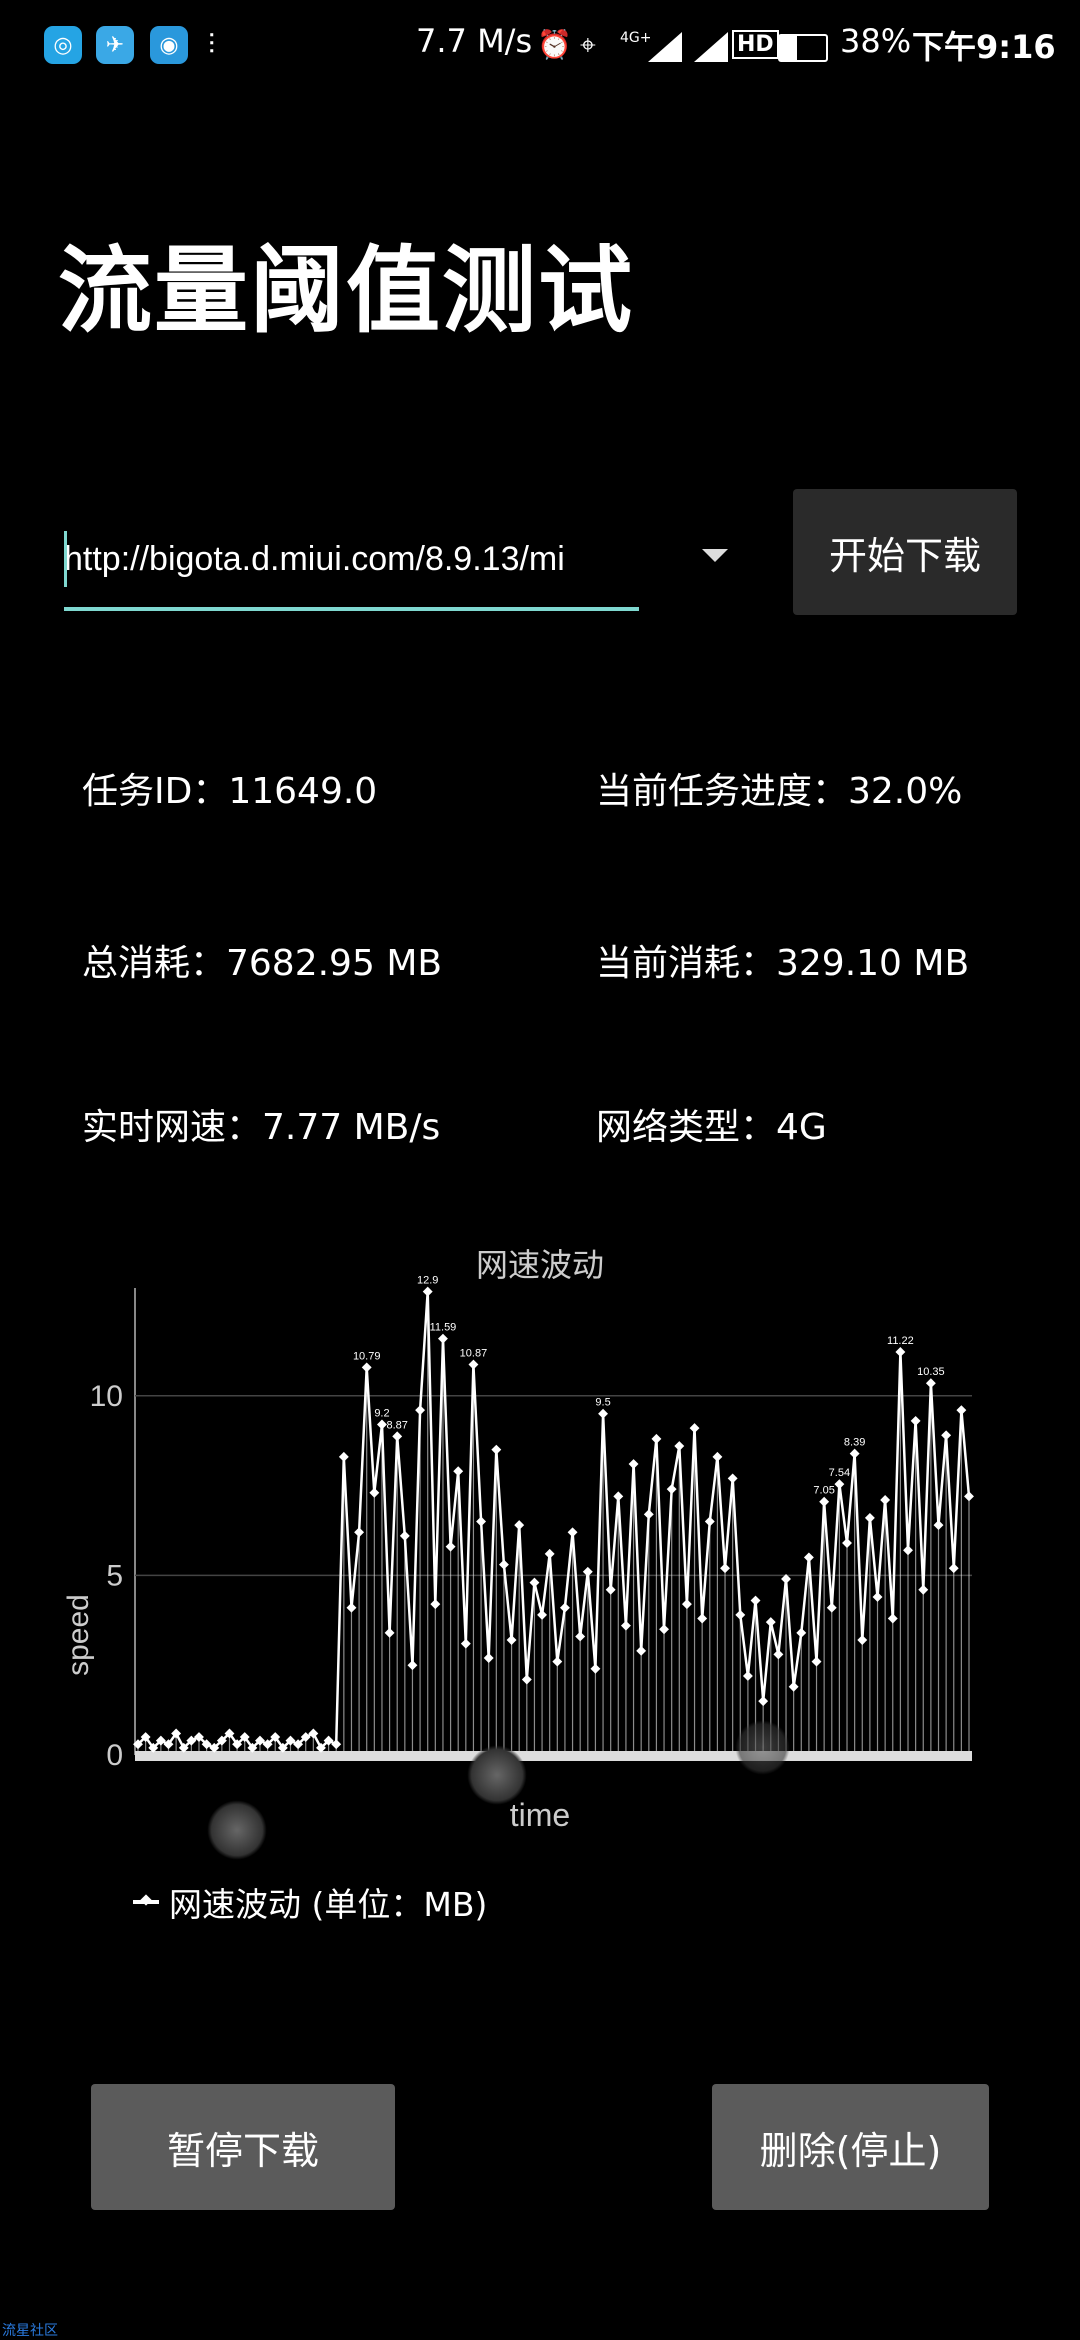  What do you see at coordinates (346, 291) in the screenshot?
I see `page-title: 流量阈值测试` at bounding box center [346, 291].